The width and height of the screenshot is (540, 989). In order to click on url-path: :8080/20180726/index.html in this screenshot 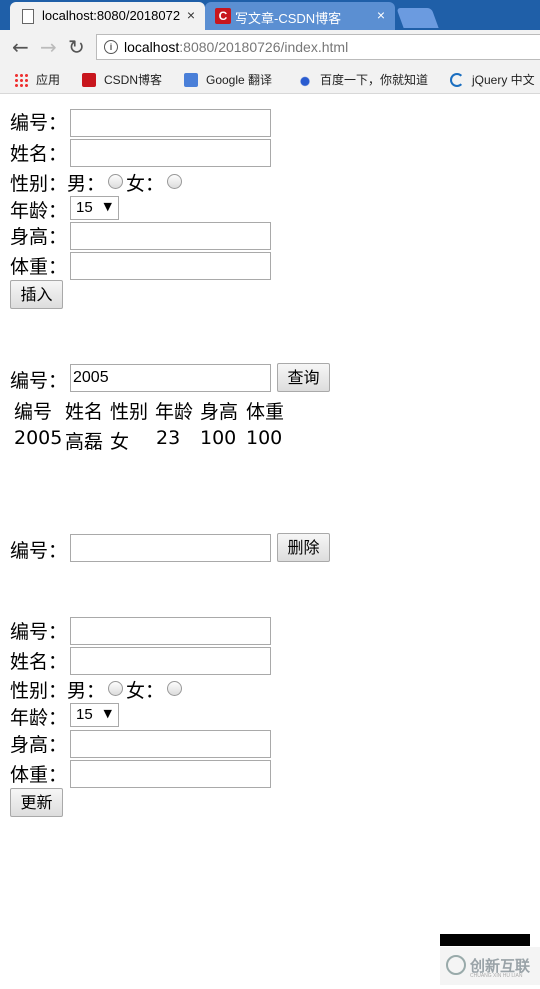, I will do `click(264, 47)`.